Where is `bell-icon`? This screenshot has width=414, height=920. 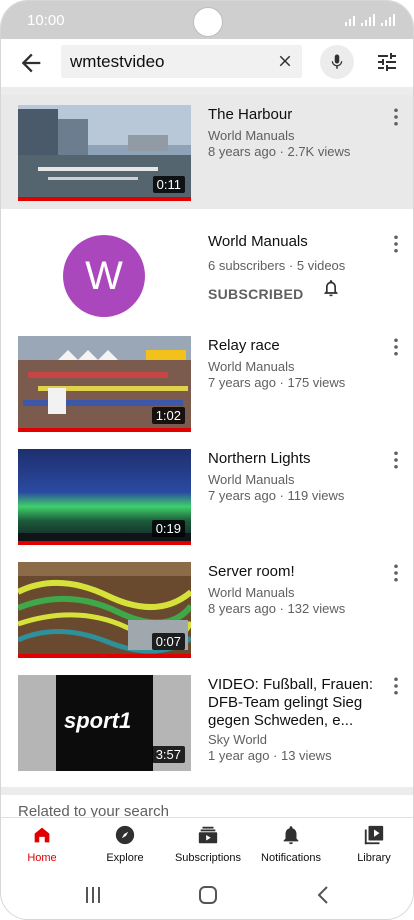
bell-icon is located at coordinates (291, 835).